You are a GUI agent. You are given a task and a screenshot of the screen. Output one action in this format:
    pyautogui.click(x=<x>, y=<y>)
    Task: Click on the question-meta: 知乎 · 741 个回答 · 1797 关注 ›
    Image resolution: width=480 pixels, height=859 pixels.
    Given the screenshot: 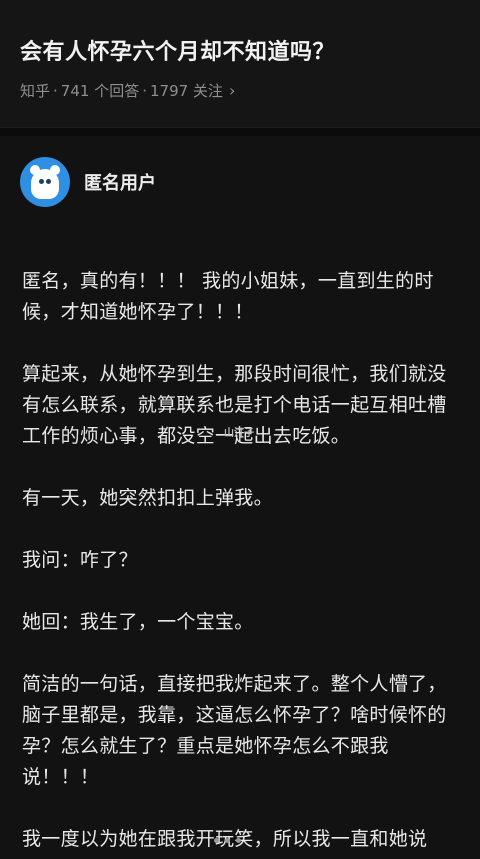 What is the action you would take?
    pyautogui.click(x=127, y=90)
    